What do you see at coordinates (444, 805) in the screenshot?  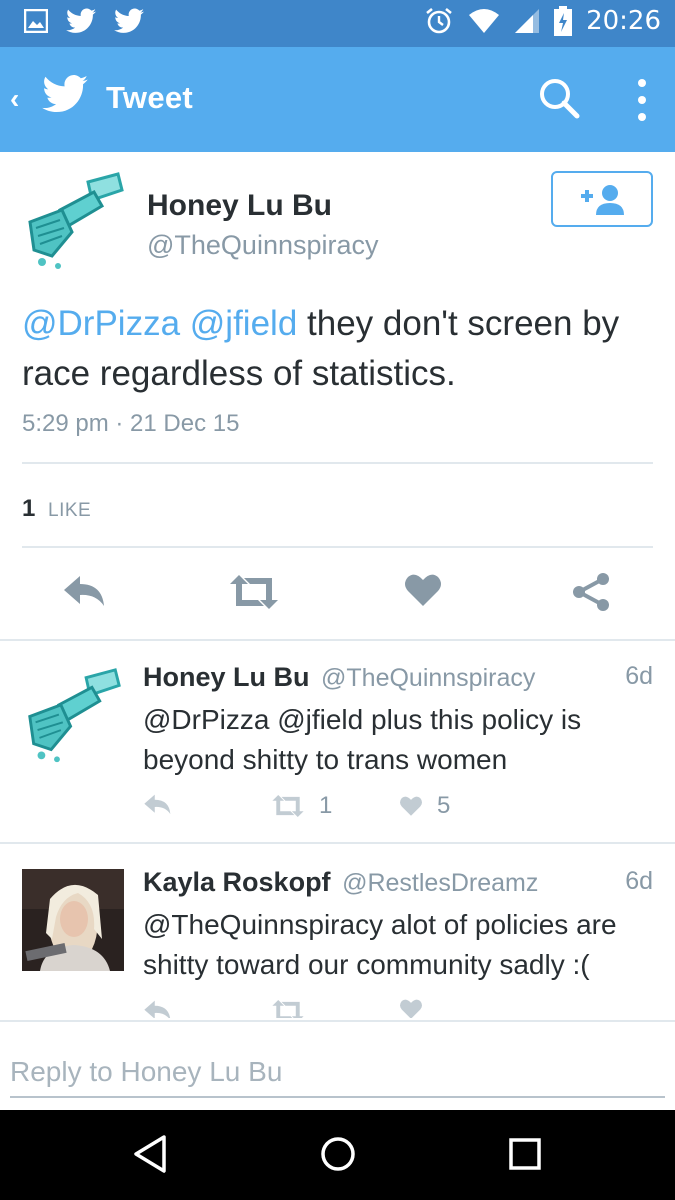 I see `like-count: 5` at bounding box center [444, 805].